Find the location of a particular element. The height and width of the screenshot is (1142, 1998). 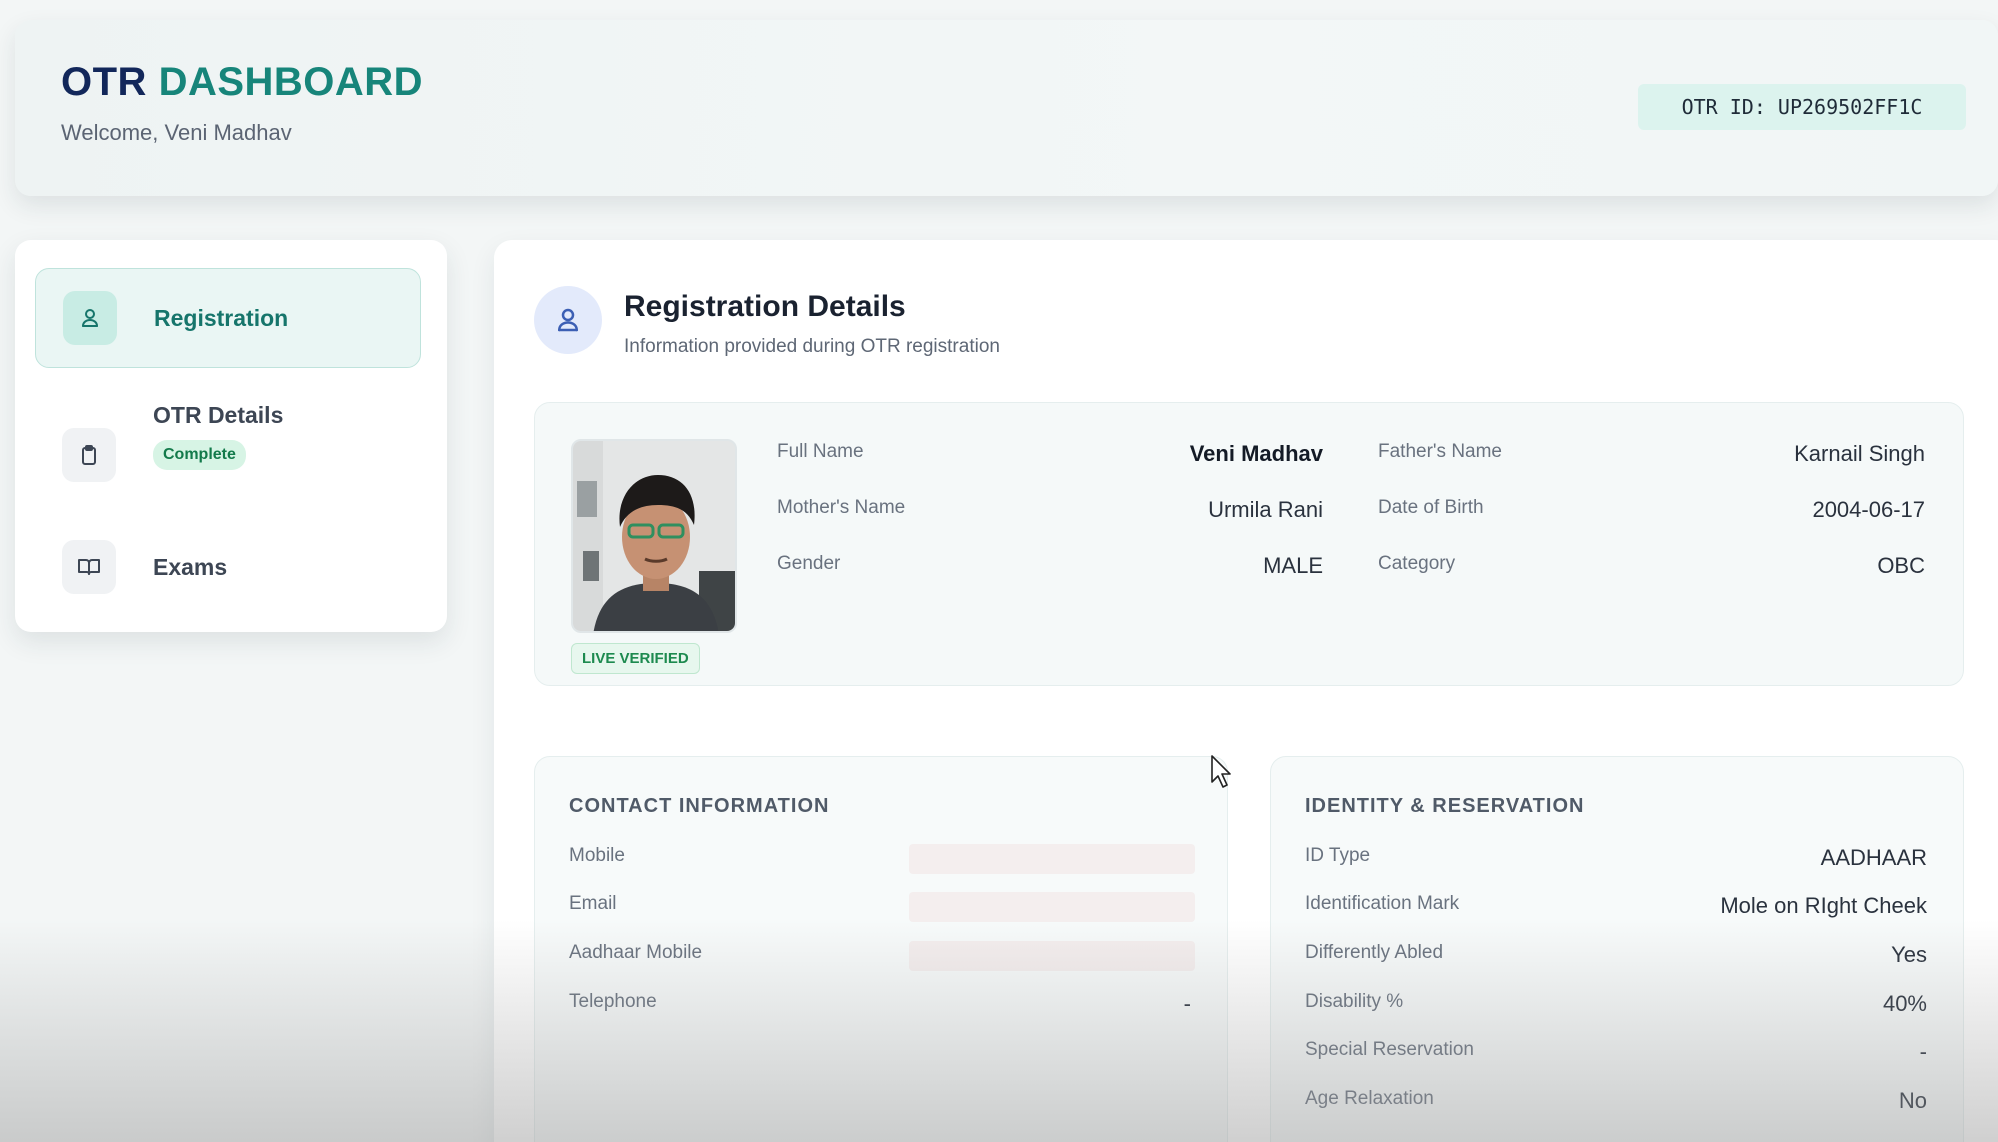

welcome-text: Welcome, Veni Madhav is located at coordinates (176, 132).